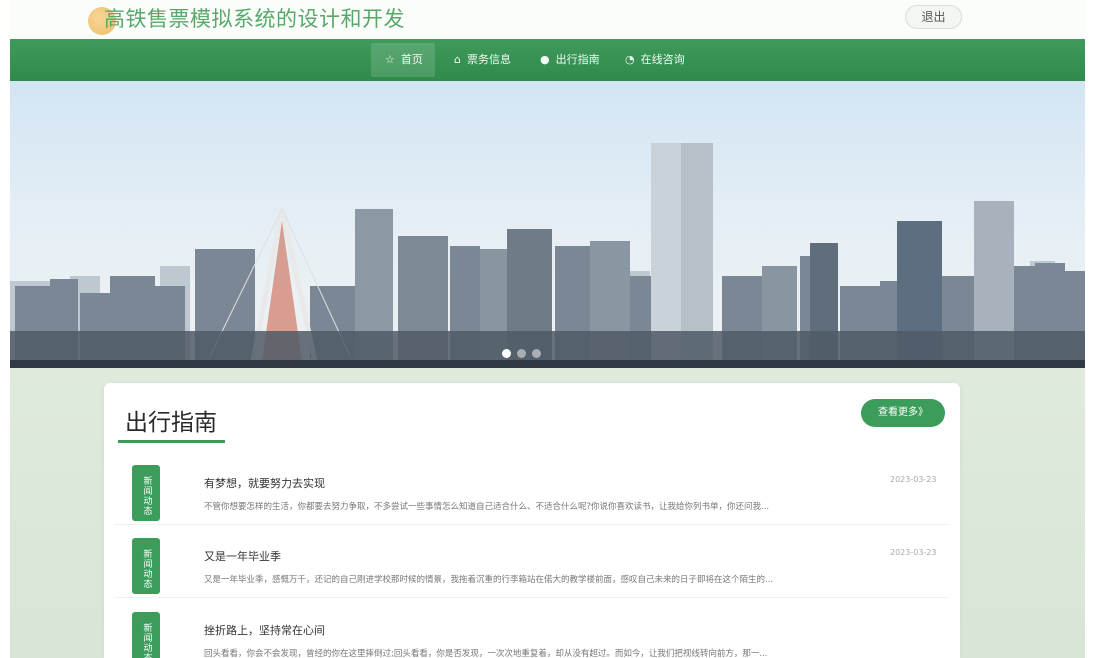 This screenshot has width=1110, height=658. What do you see at coordinates (264, 630) in the screenshot?
I see `item-title: 挫折路上，坚持常在心间` at bounding box center [264, 630].